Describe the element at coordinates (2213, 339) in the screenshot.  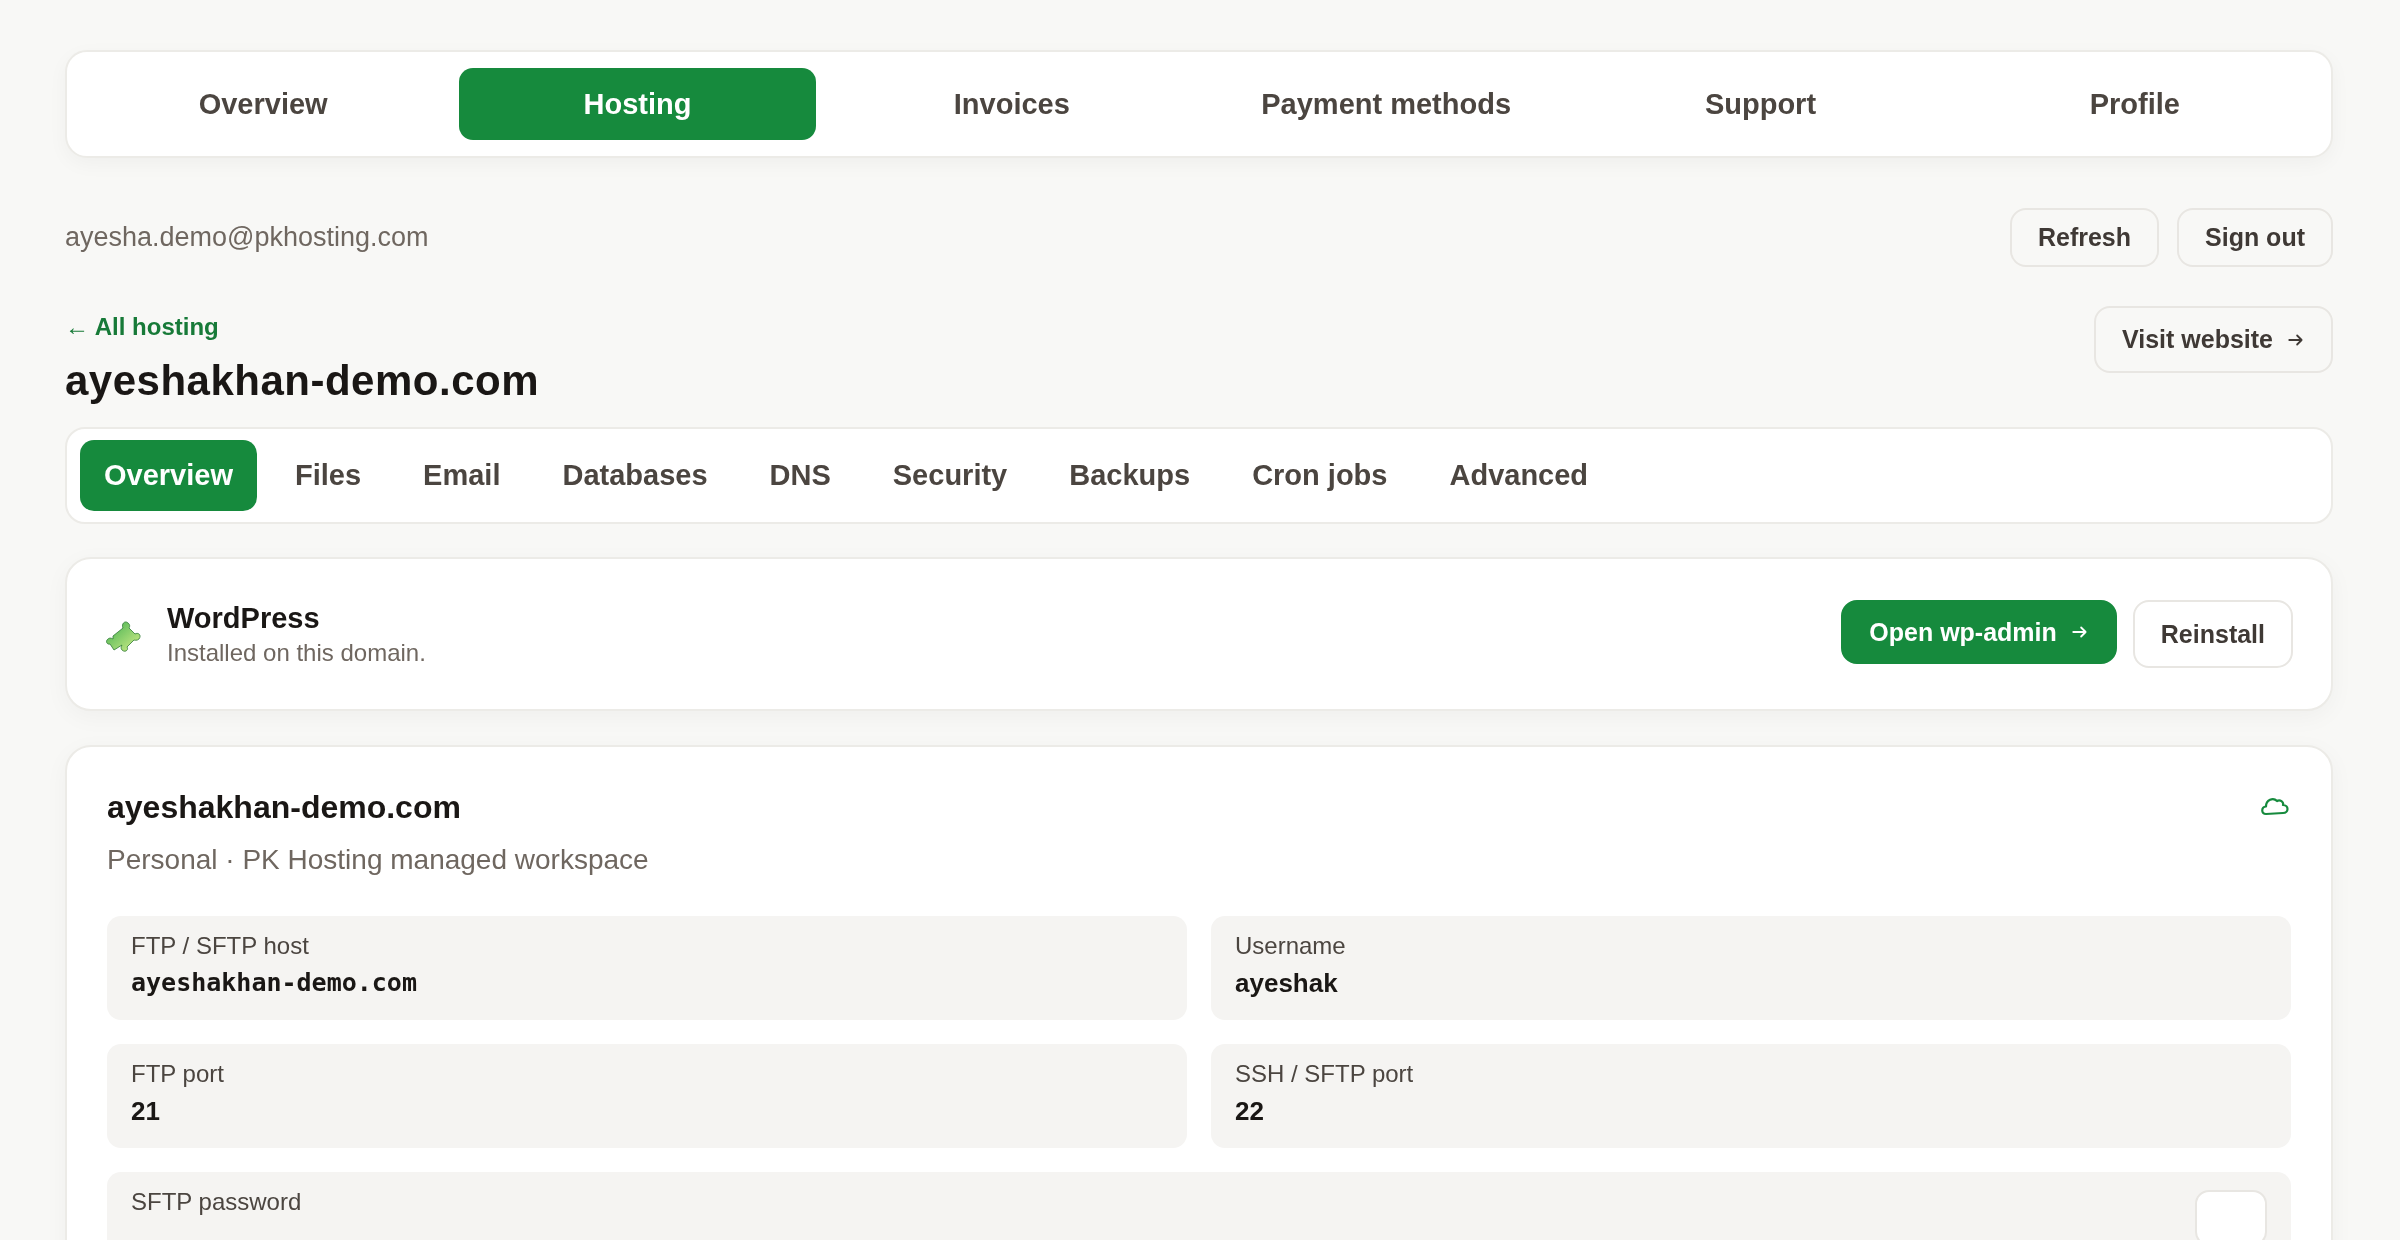
I see `visit-website-button: Visit website` at that location.